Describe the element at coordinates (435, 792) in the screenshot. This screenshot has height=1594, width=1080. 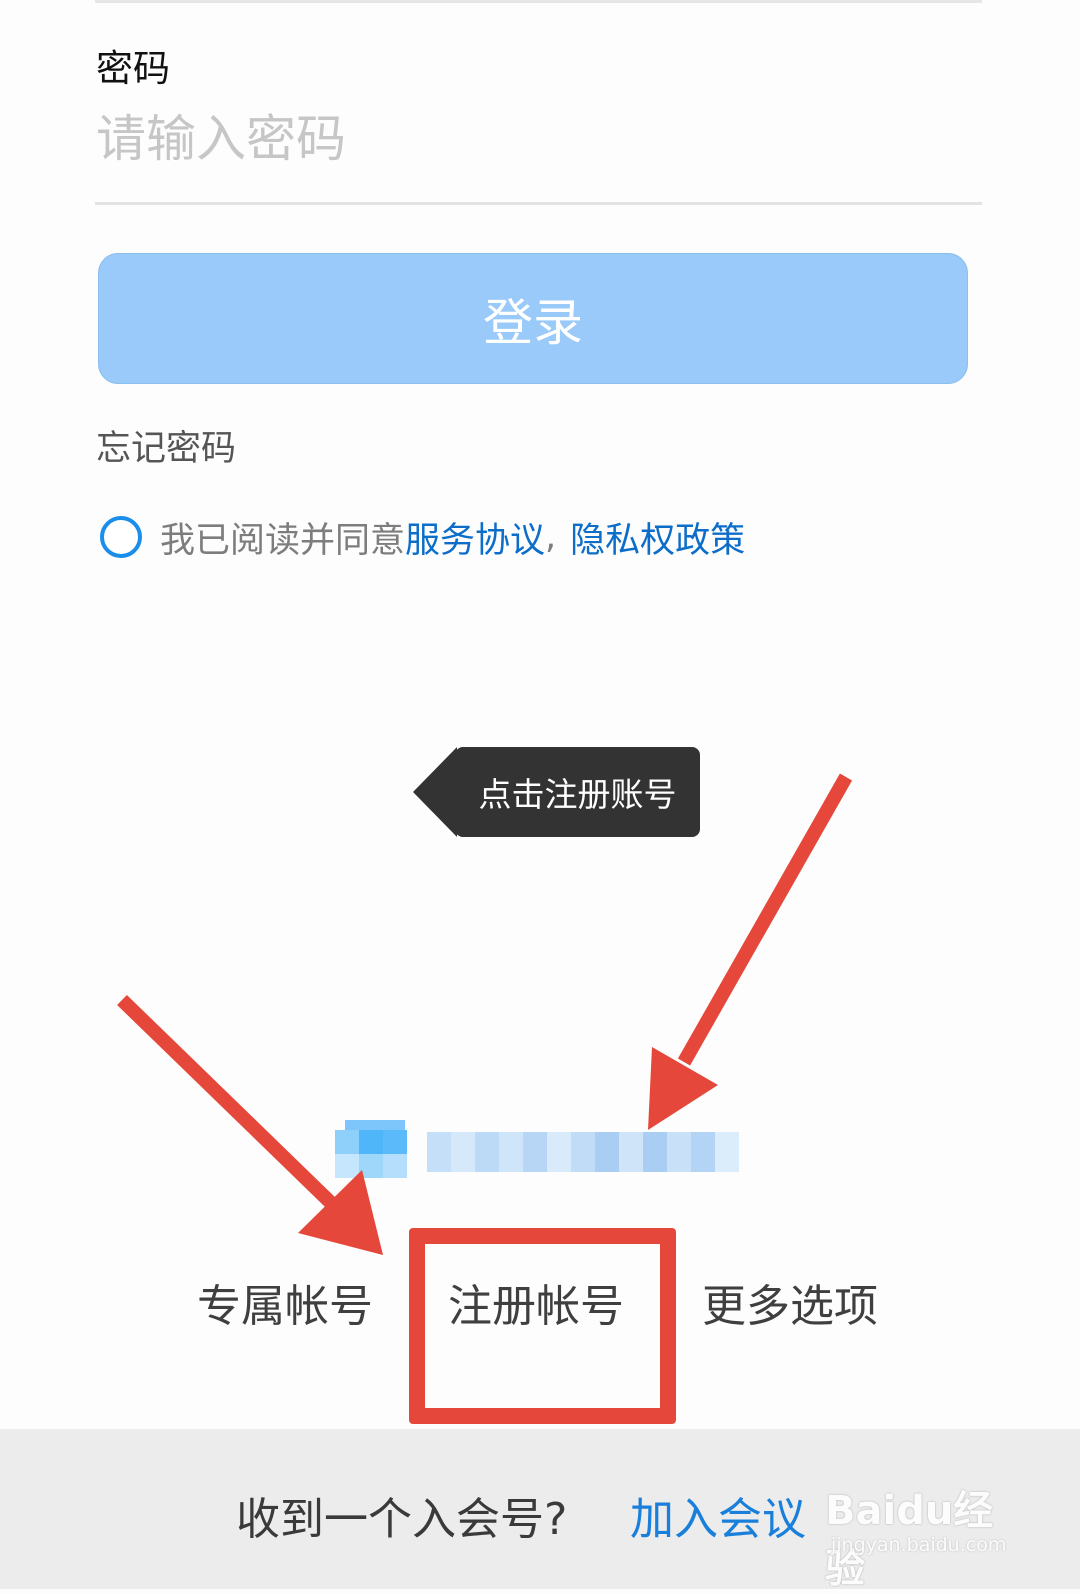
I see `tooltip-pointer` at that location.